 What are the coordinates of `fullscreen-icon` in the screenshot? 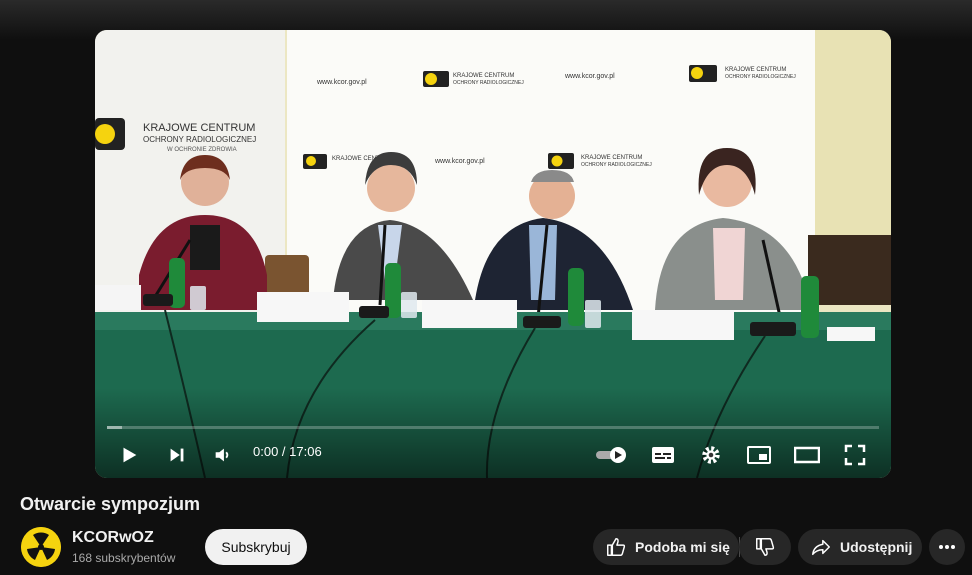 It's located at (855, 455).